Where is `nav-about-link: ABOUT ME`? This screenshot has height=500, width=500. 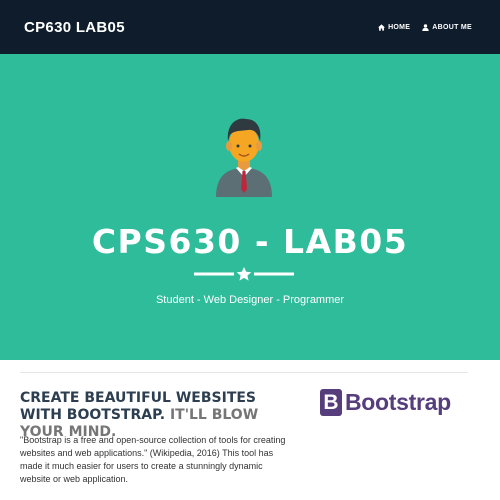 nav-about-link: ABOUT ME is located at coordinates (447, 27).